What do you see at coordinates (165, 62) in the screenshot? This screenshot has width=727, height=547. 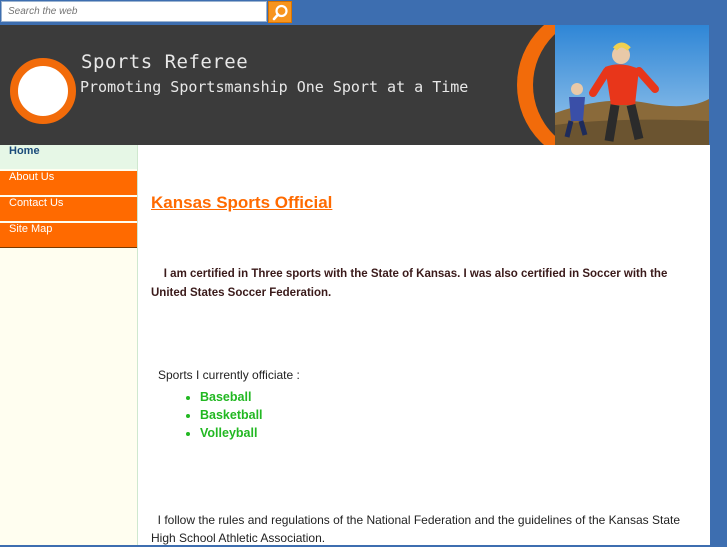 I see `site-title: Sports Referee` at bounding box center [165, 62].